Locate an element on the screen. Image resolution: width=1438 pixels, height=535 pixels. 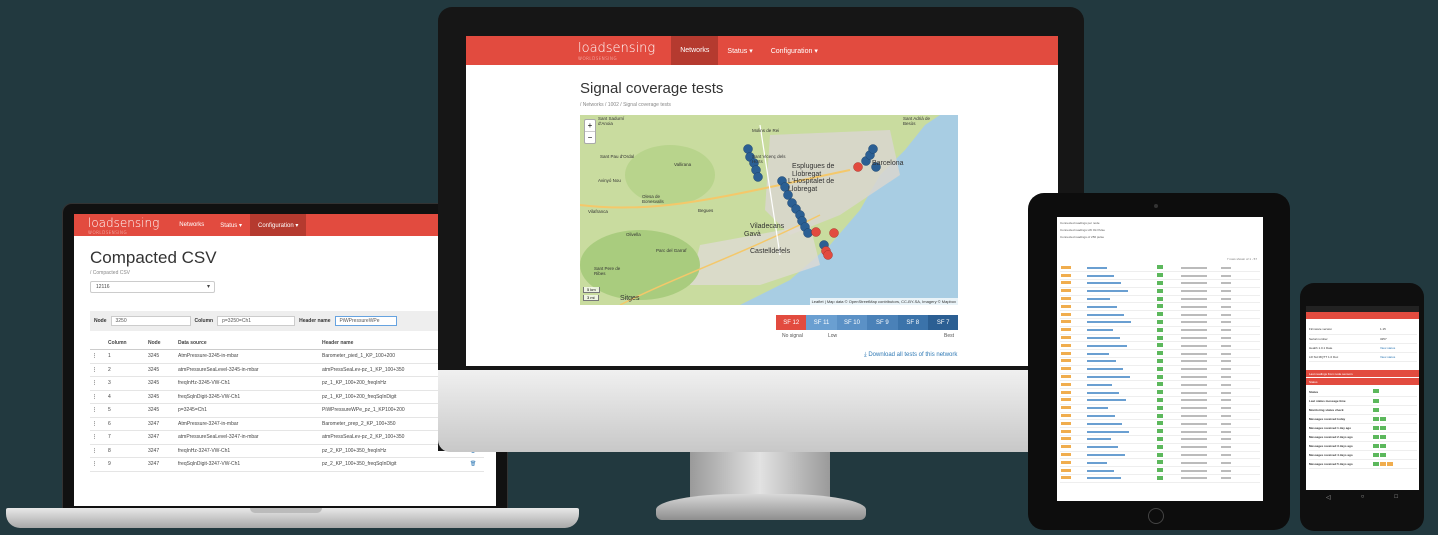
legend-item-sf-7: SF 7 is located at coordinates (943, 322).